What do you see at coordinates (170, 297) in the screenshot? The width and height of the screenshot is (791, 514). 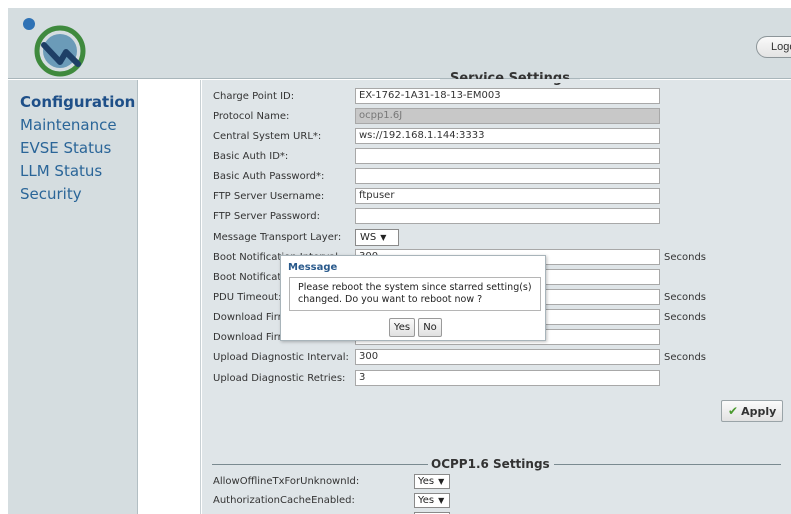 I see `spacer-column` at bounding box center [170, 297].